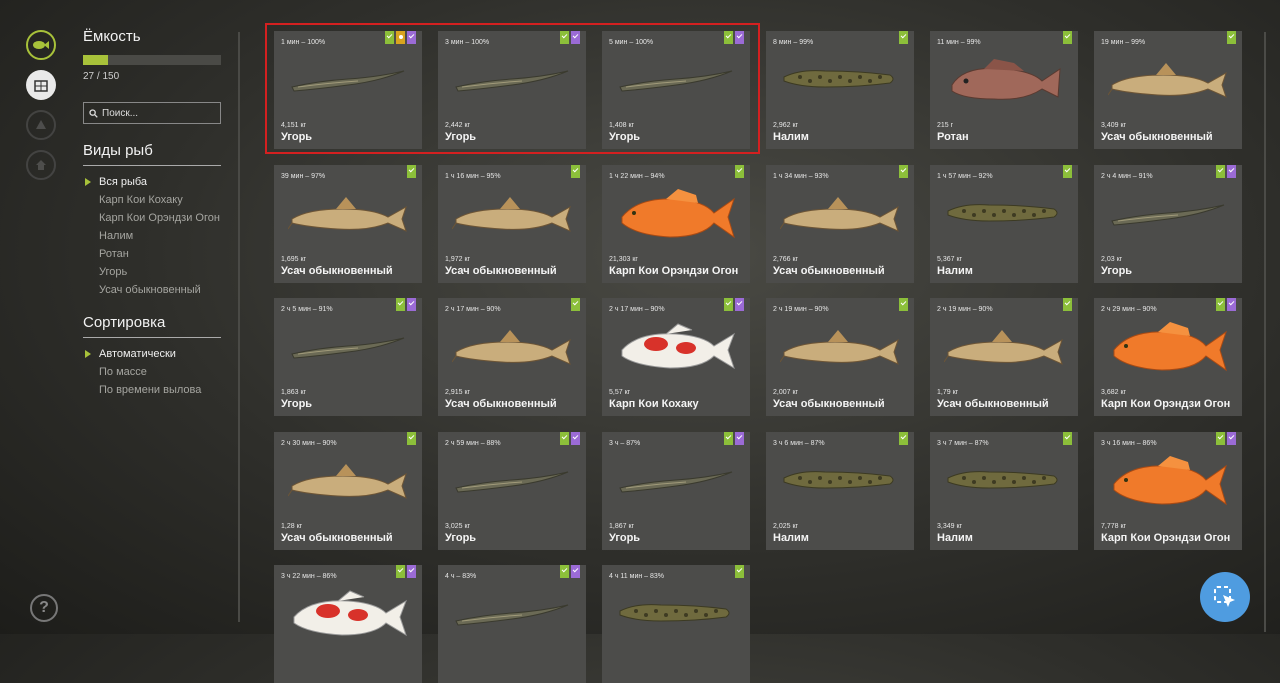 The height and width of the screenshot is (683, 1280). I want to click on fish-card: 11 мин – 99% 215 г Ротан, so click(1004, 90).